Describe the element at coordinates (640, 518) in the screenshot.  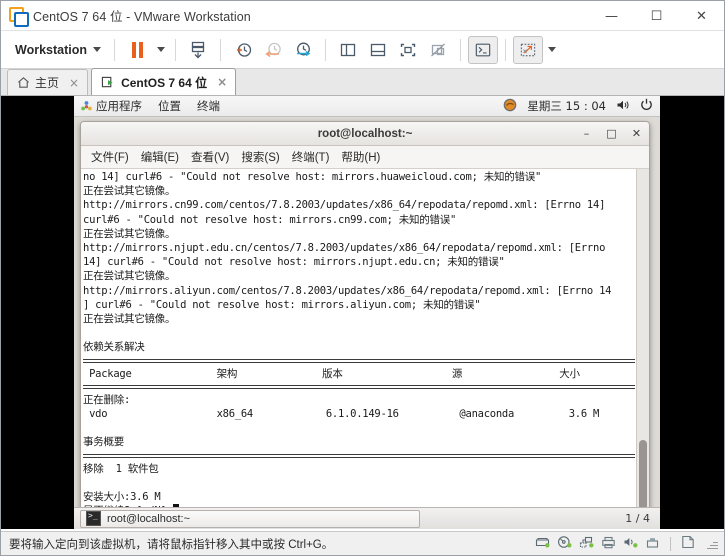
I see `workspace-indicator: 1 / 4` at that location.